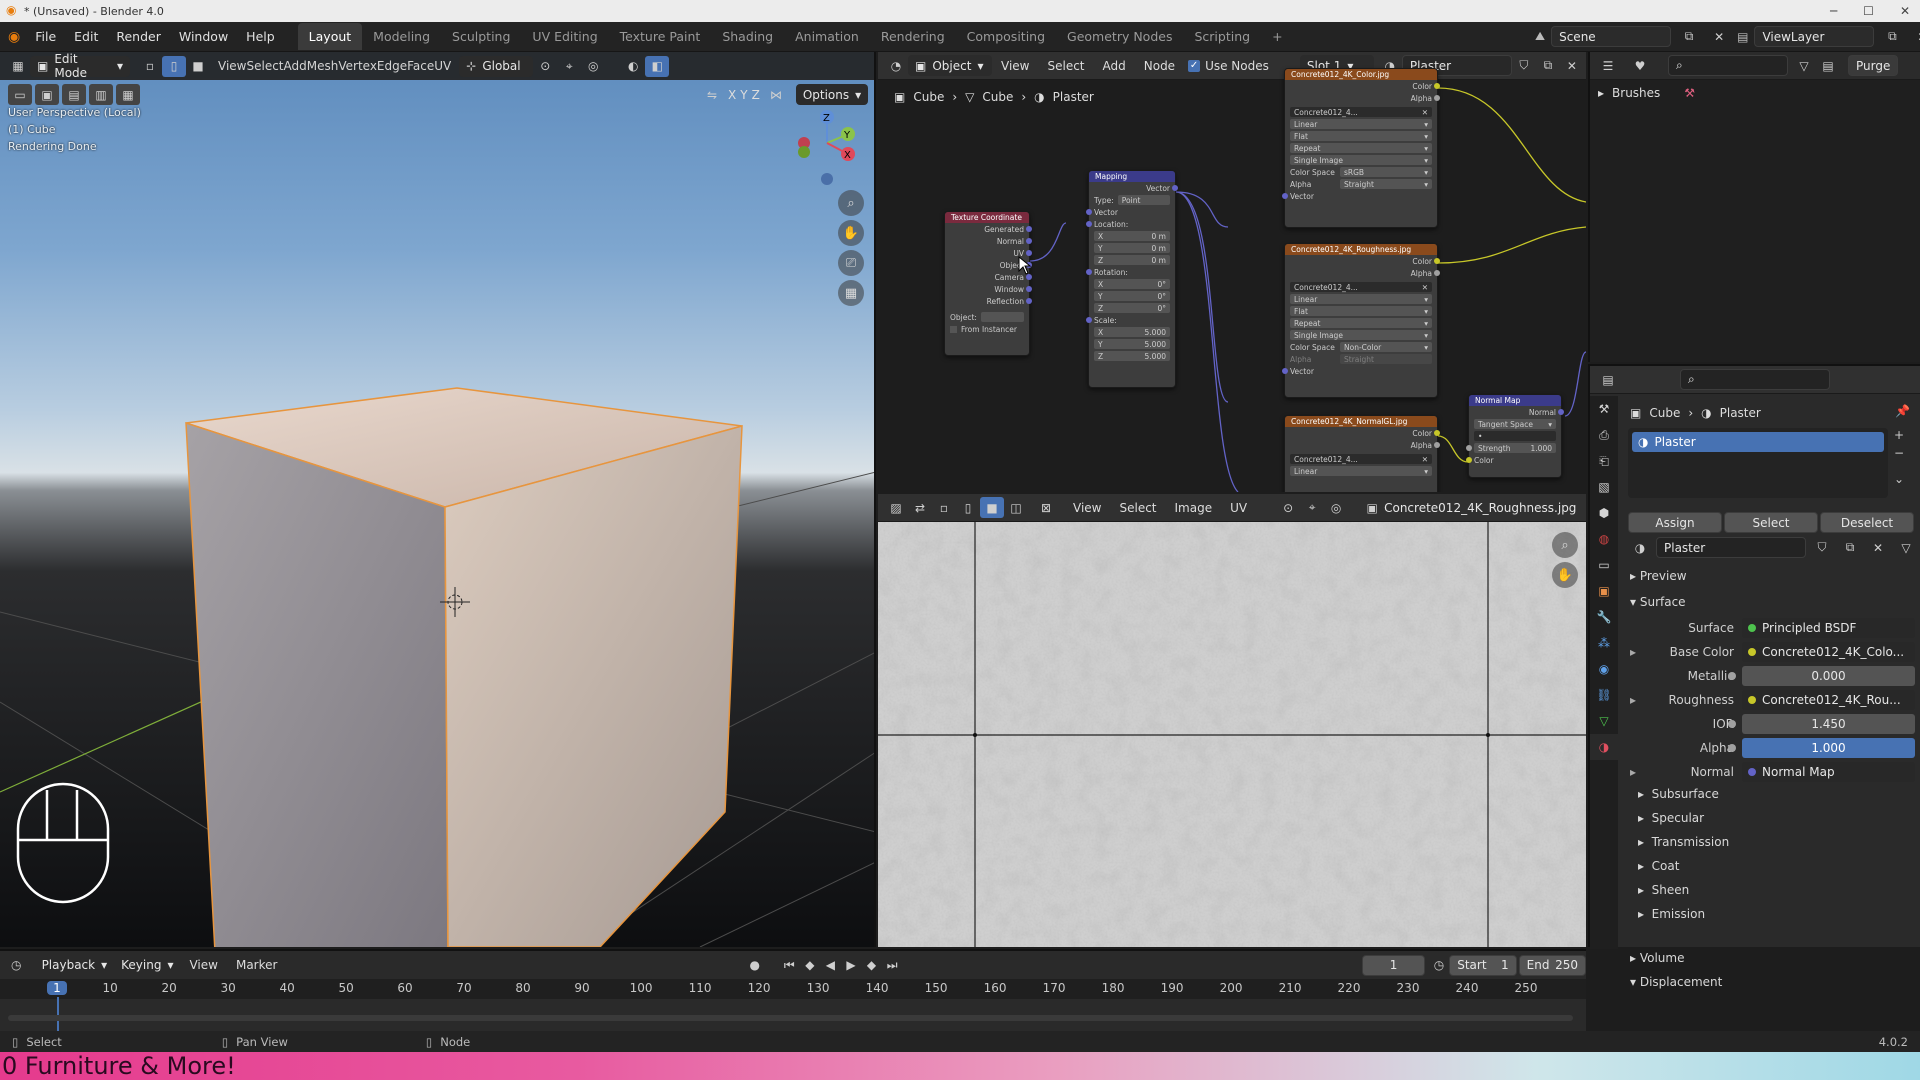 The image size is (1920, 1080). What do you see at coordinates (1232, 734) in the screenshot?
I see `image-canvas: ⌕ ✋` at bounding box center [1232, 734].